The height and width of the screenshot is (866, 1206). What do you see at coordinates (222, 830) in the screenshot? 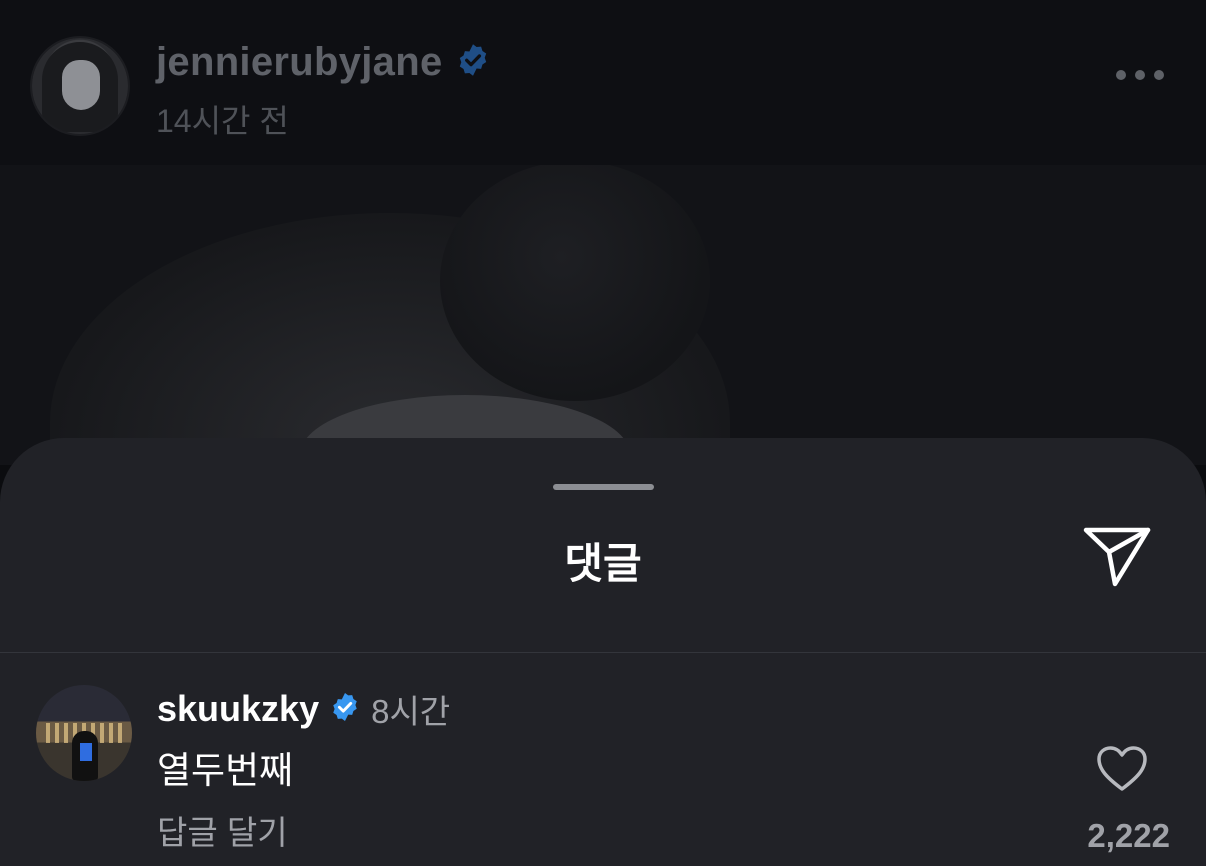
I see `reply-button: 답글 달기` at bounding box center [222, 830].